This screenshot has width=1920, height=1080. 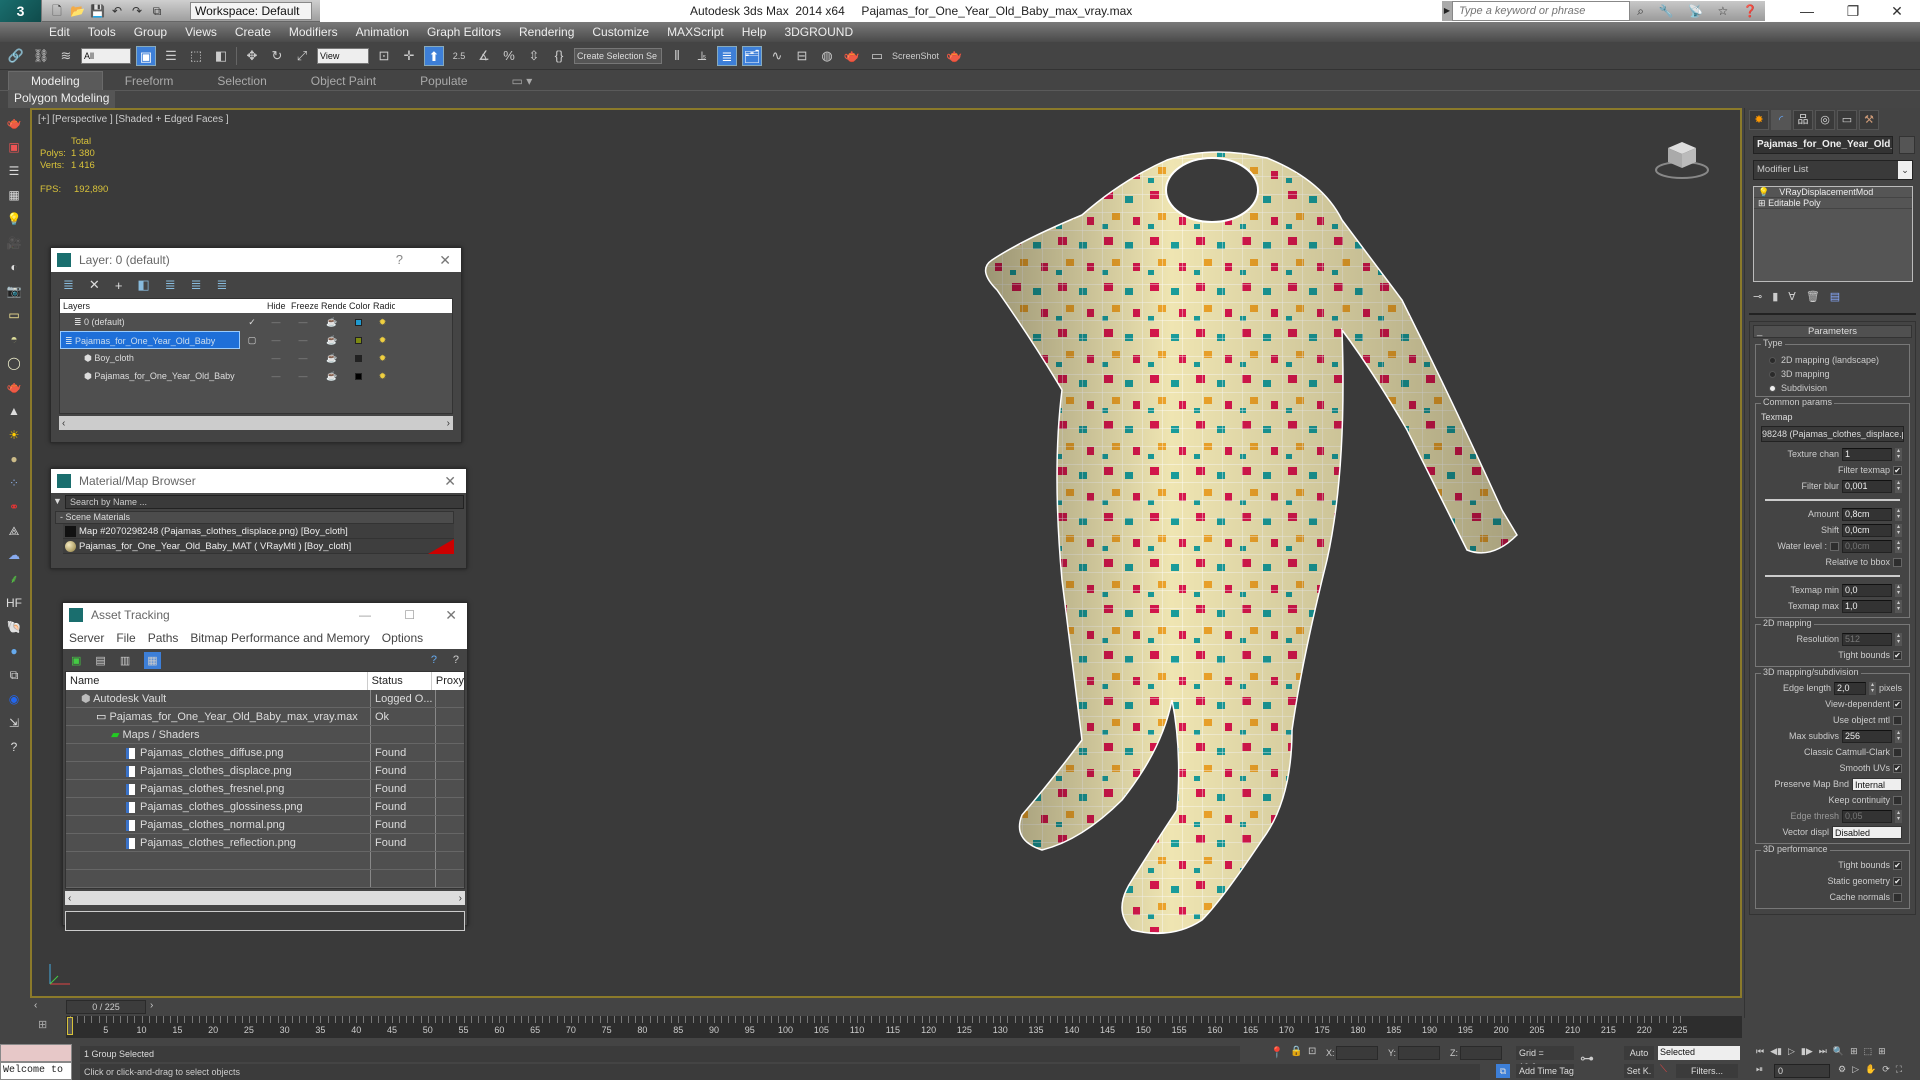 I want to click on layer-current-toggle, so click(x=252, y=358).